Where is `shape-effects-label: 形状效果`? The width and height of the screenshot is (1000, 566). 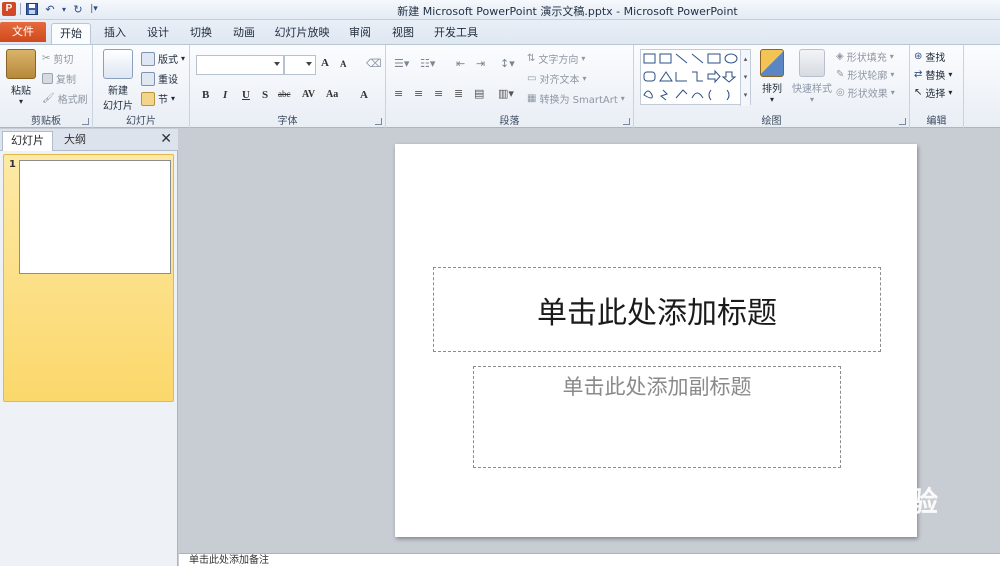
shape-effects-label: 形状效果 is located at coordinates (867, 94).